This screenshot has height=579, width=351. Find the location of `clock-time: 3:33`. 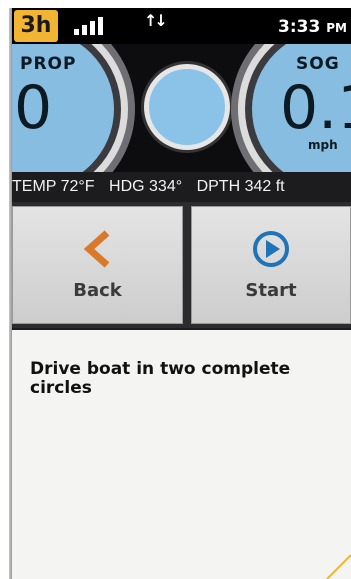

clock-time: 3:33 is located at coordinates (299, 27).